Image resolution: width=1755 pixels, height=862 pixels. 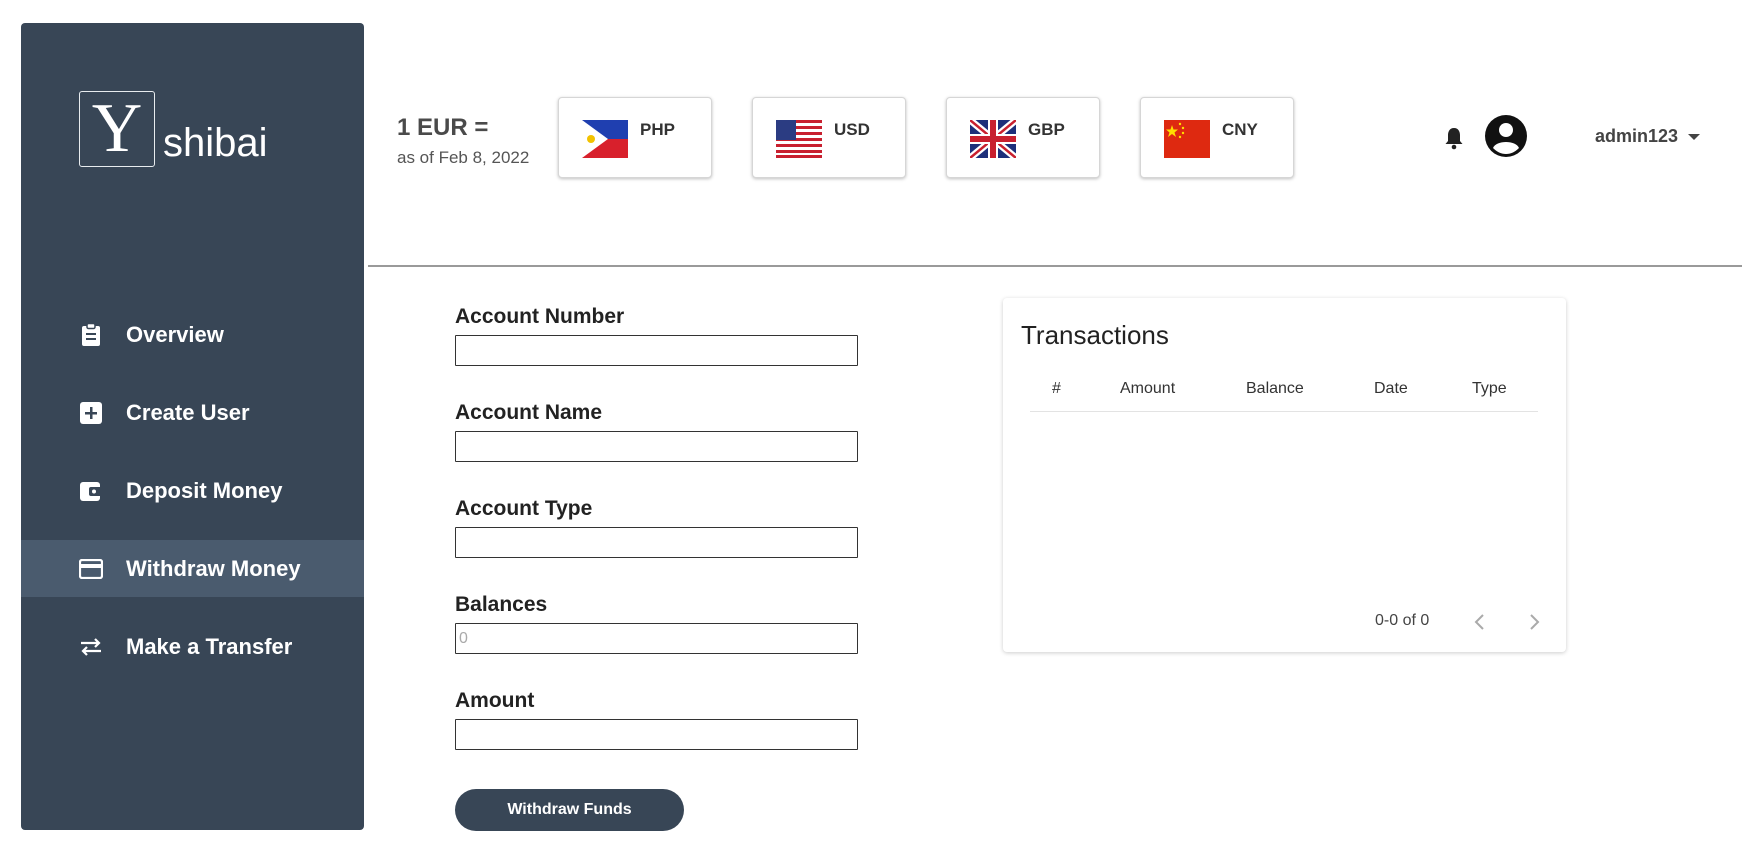 What do you see at coordinates (215, 143) in the screenshot?
I see `brand-name: shibai` at bounding box center [215, 143].